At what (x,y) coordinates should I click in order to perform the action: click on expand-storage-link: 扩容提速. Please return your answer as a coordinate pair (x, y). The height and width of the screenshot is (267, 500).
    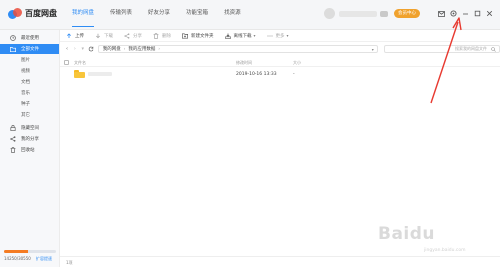
    Looking at the image, I should click on (44, 259).